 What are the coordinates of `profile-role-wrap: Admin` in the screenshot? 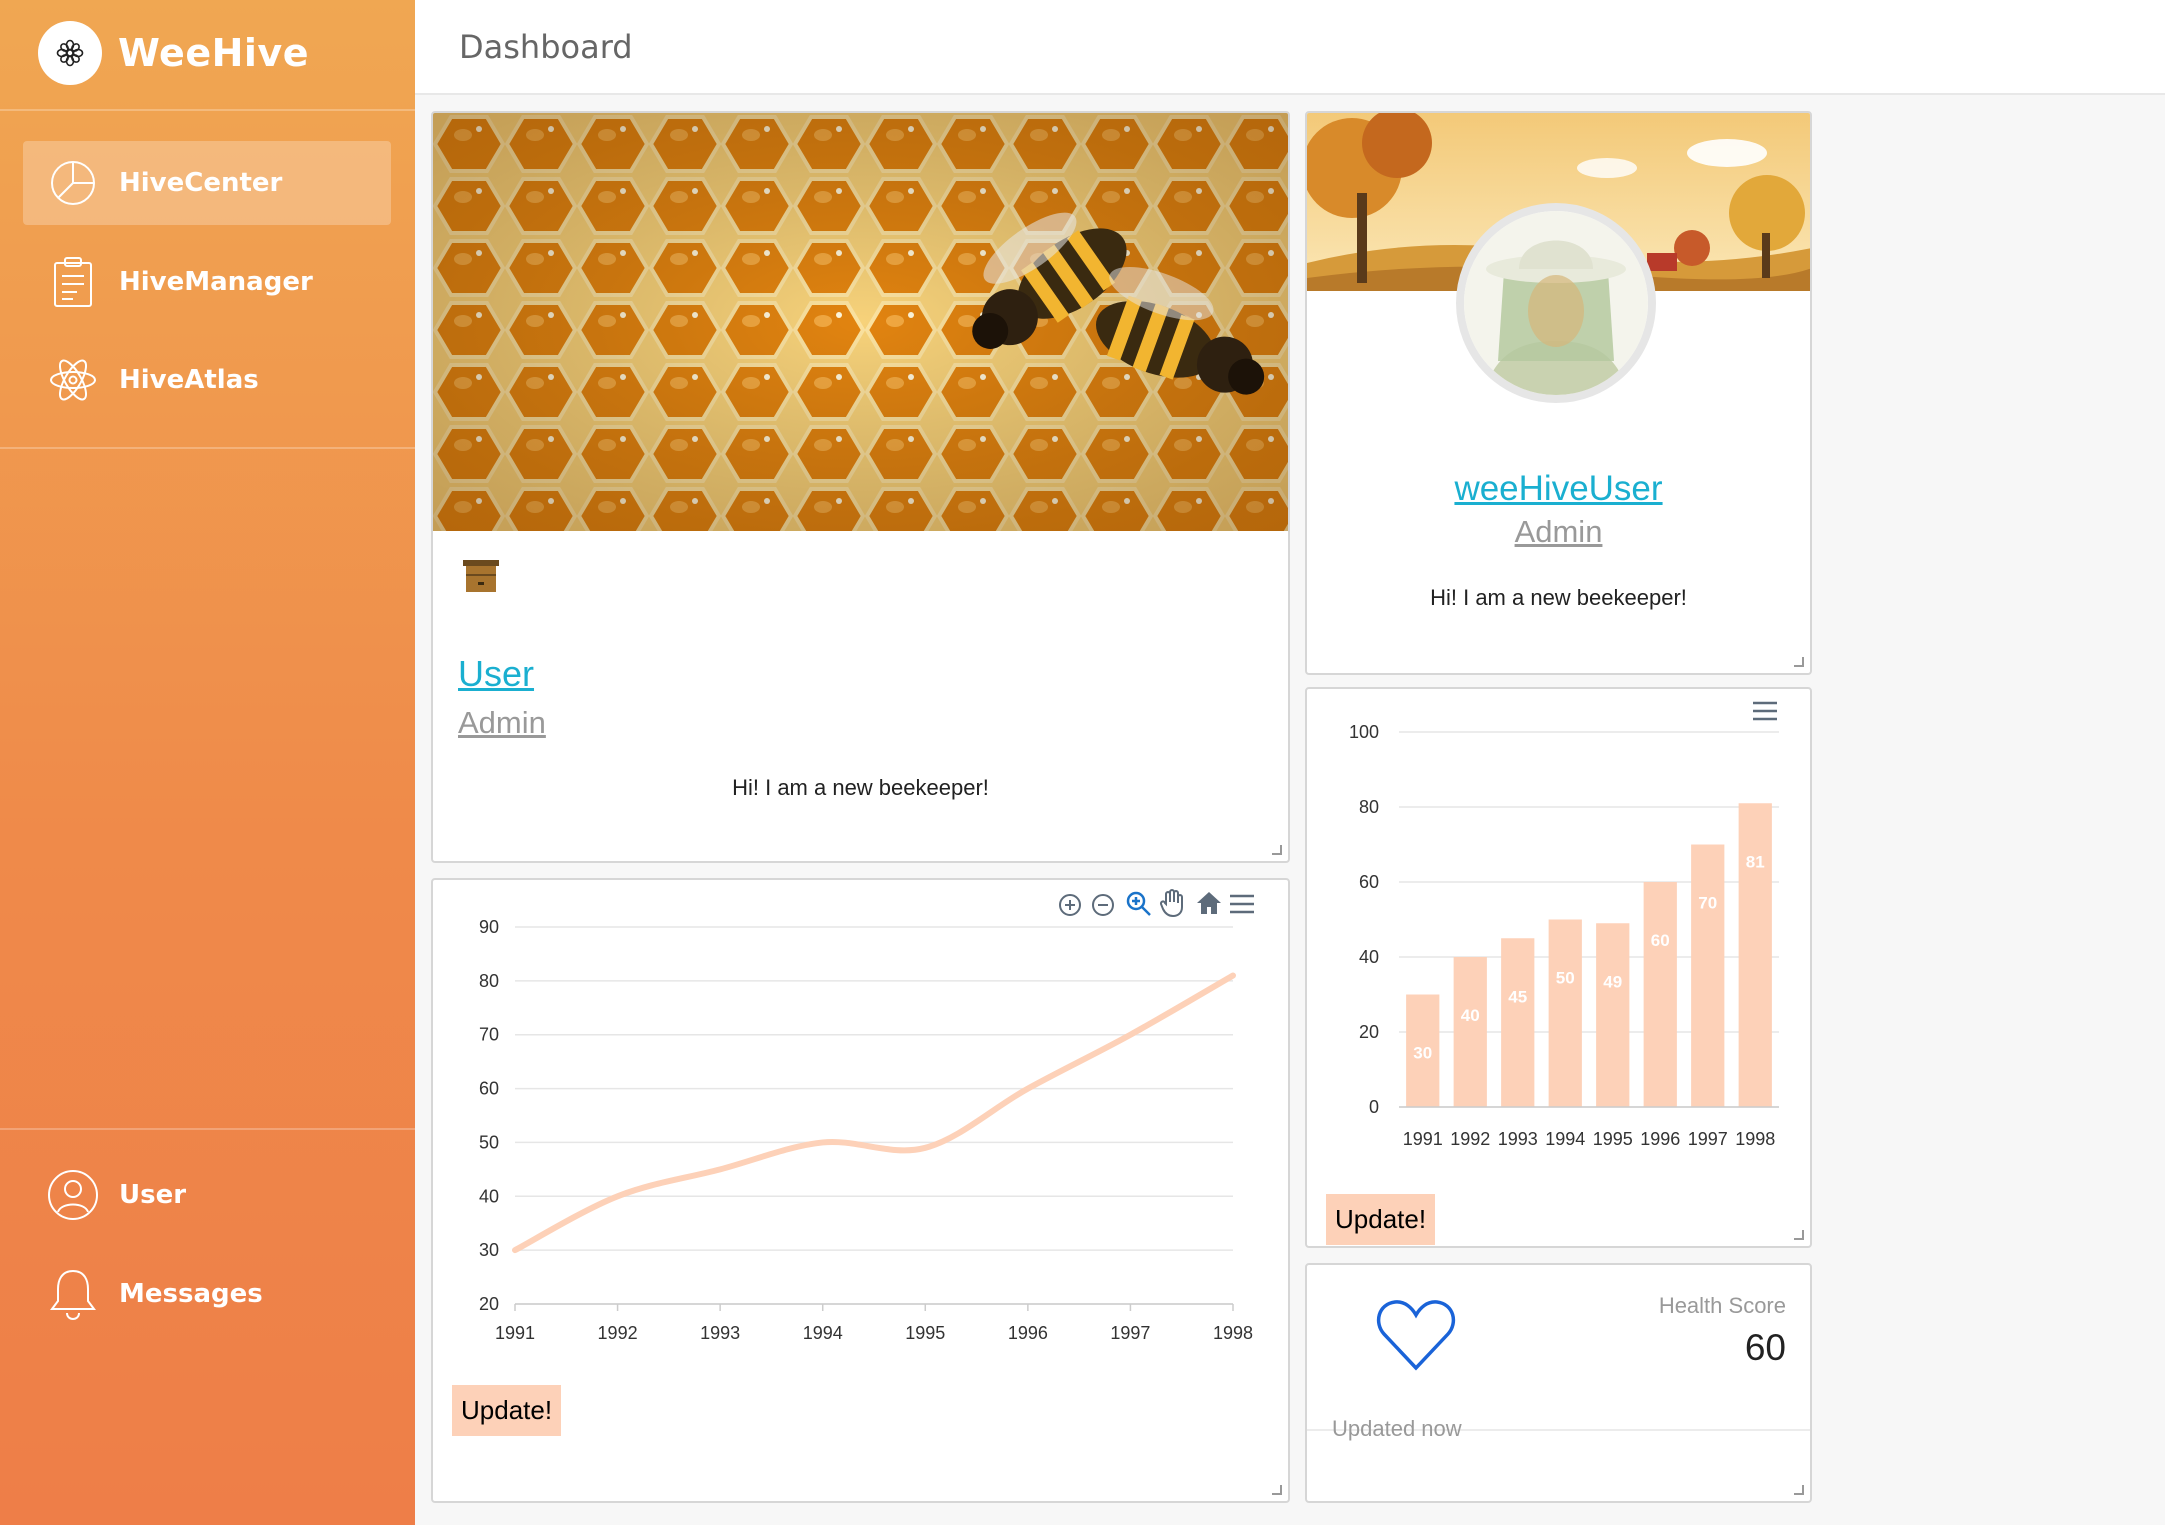 It's located at (1558, 532).